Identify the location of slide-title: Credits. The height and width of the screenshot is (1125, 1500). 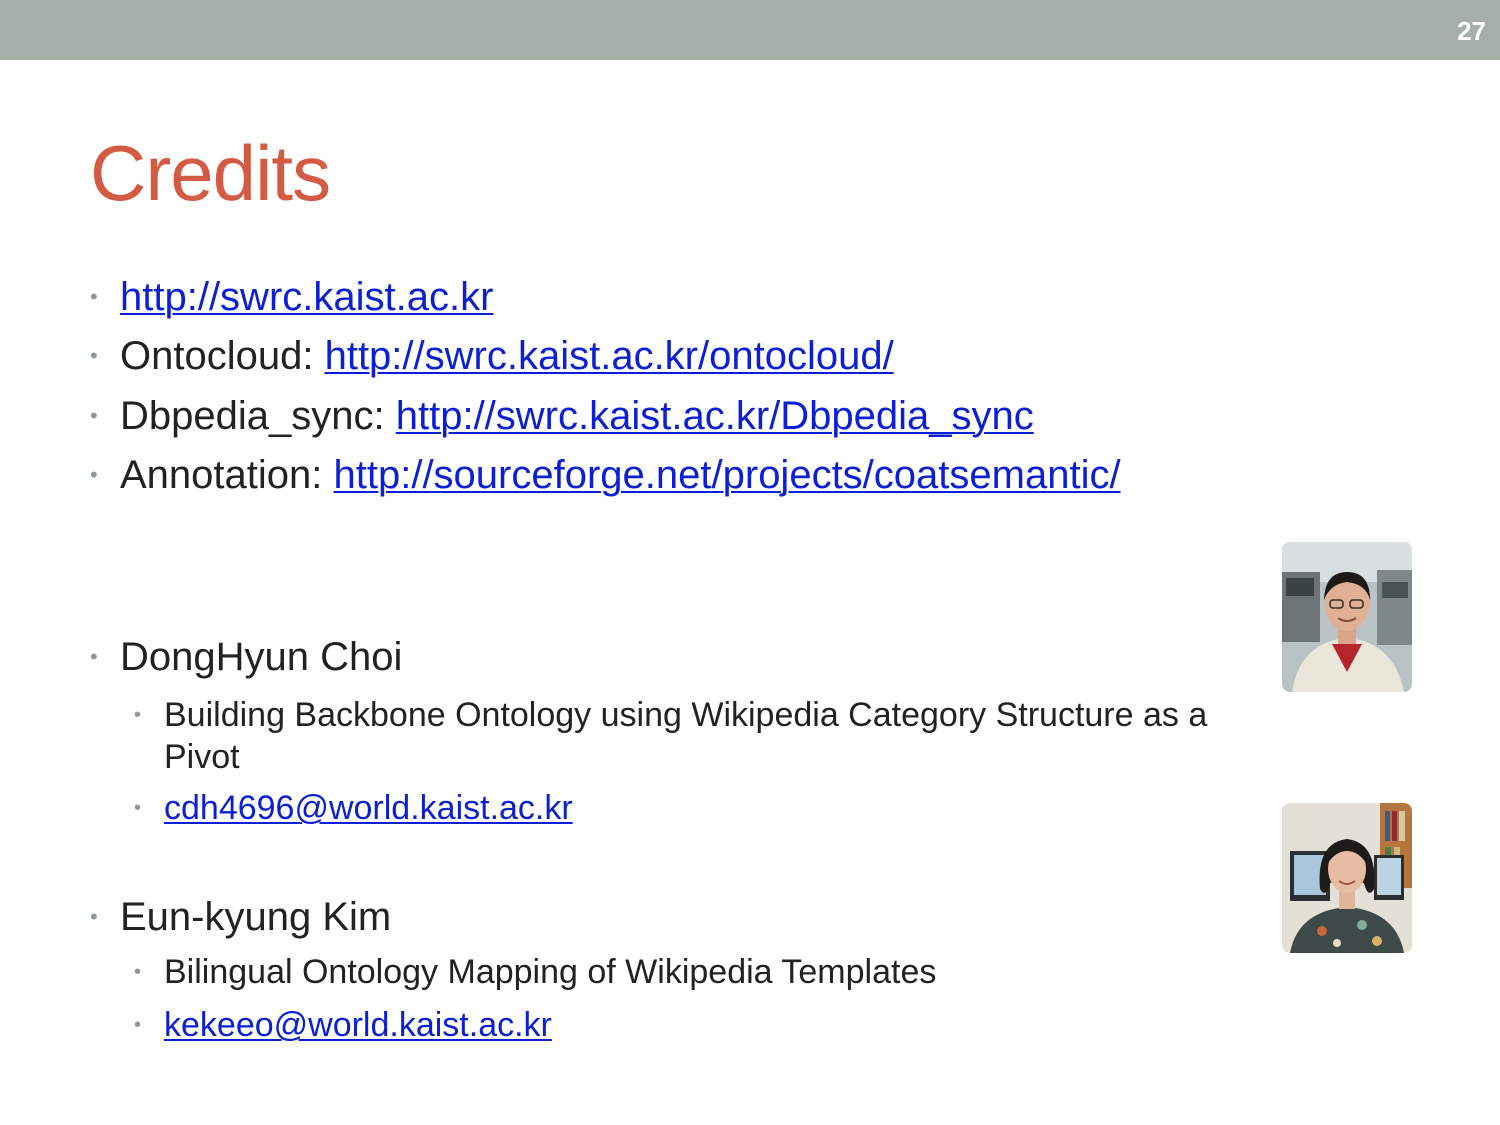
(210, 173).